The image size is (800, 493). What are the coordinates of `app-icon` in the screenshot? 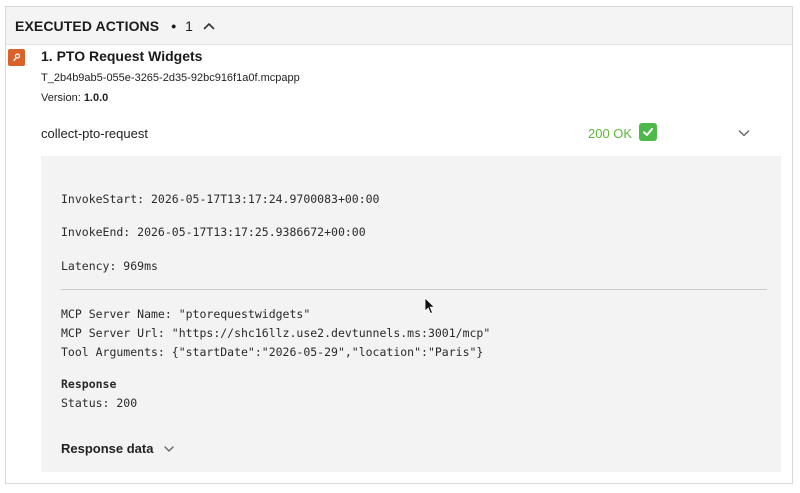 It's located at (16, 57).